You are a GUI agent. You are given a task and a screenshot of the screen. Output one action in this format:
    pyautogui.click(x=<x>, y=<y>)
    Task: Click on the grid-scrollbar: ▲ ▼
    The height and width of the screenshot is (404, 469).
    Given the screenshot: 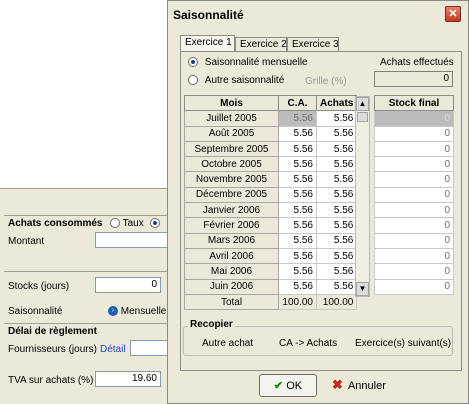 What is the action you would take?
    pyautogui.click(x=362, y=196)
    